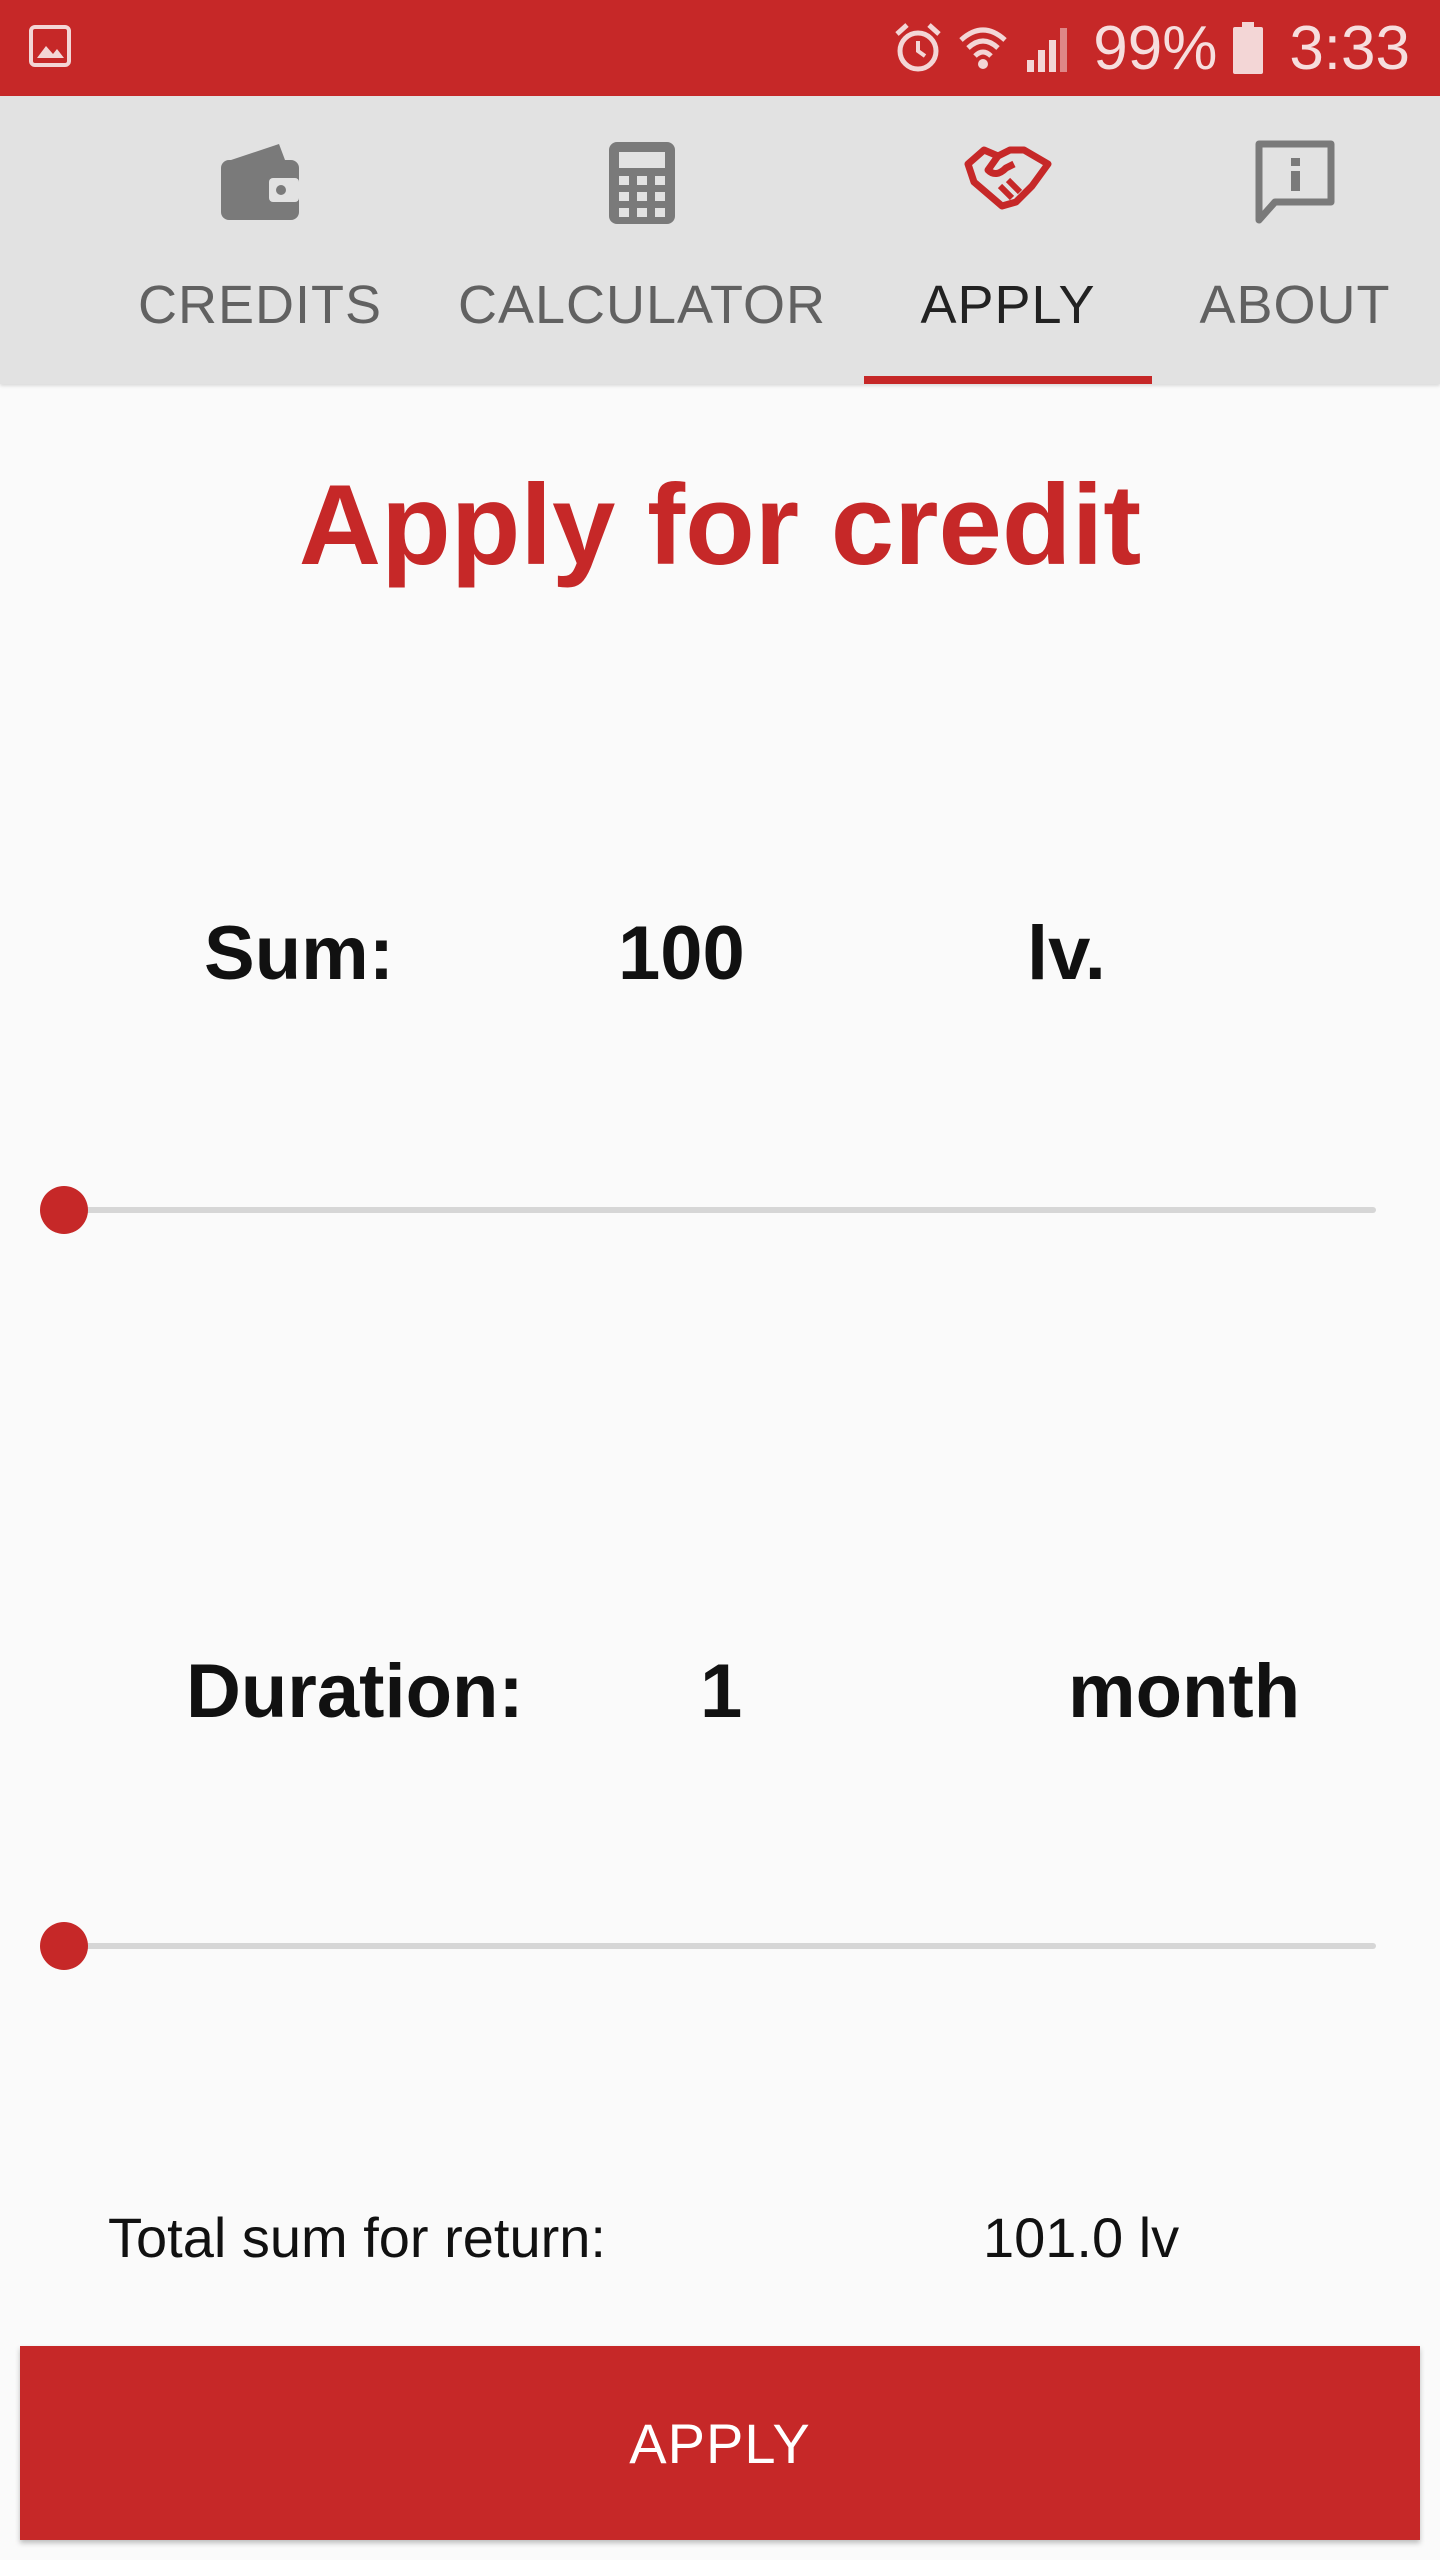  I want to click on clock: 3:33, so click(1349, 48).